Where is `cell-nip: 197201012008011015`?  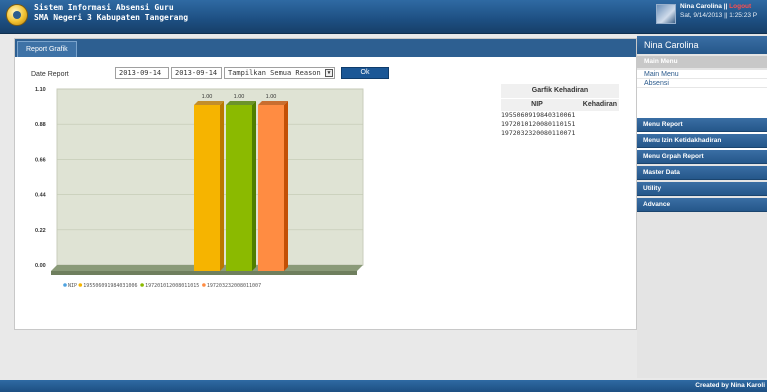 cell-nip: 197201012008011015 is located at coordinates (536, 124).